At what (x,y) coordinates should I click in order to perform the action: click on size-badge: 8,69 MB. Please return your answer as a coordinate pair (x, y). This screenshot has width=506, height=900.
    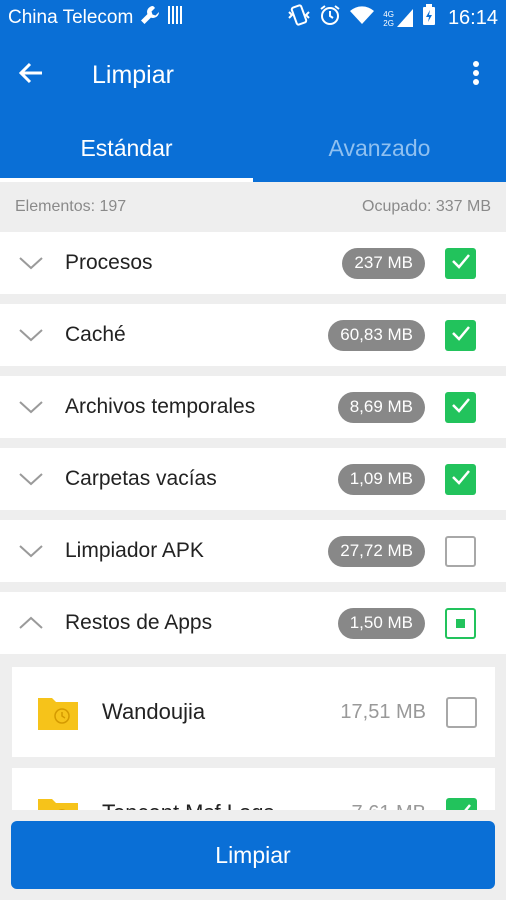
    Looking at the image, I should click on (381, 407).